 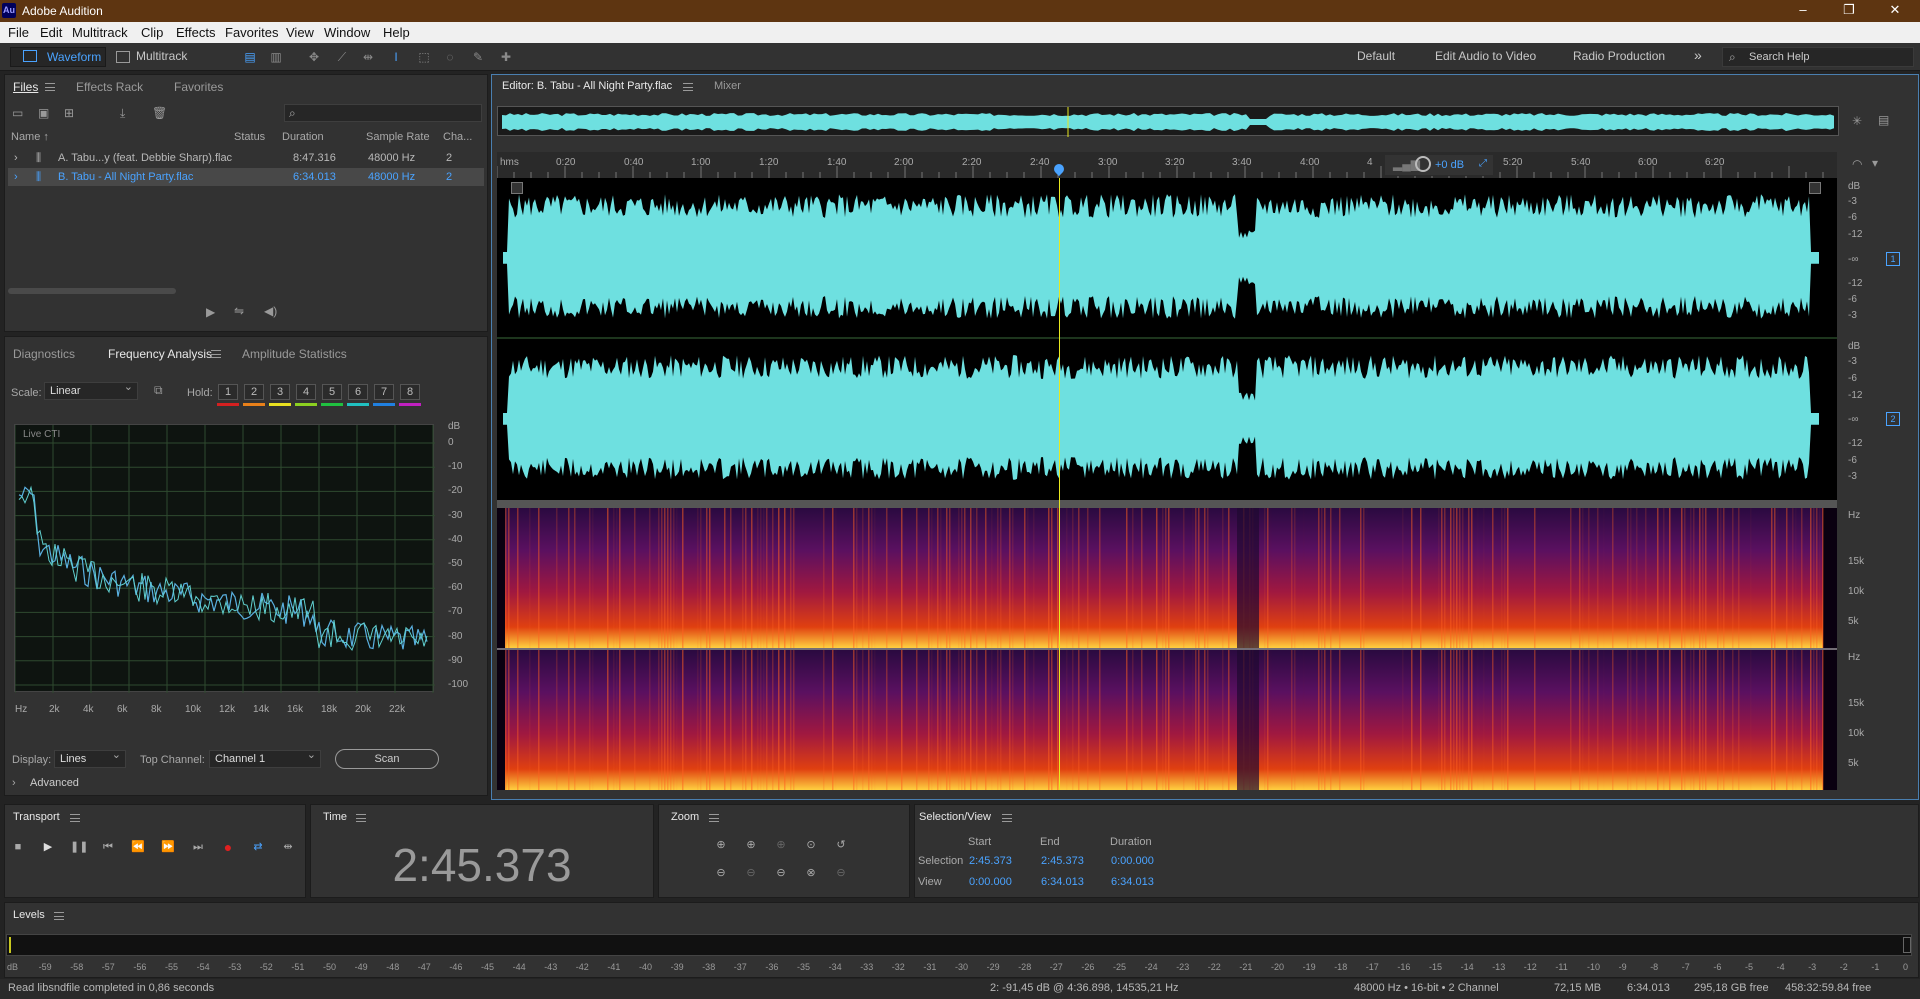 I want to click on import-file-icon: ▣, so click(x=43, y=113).